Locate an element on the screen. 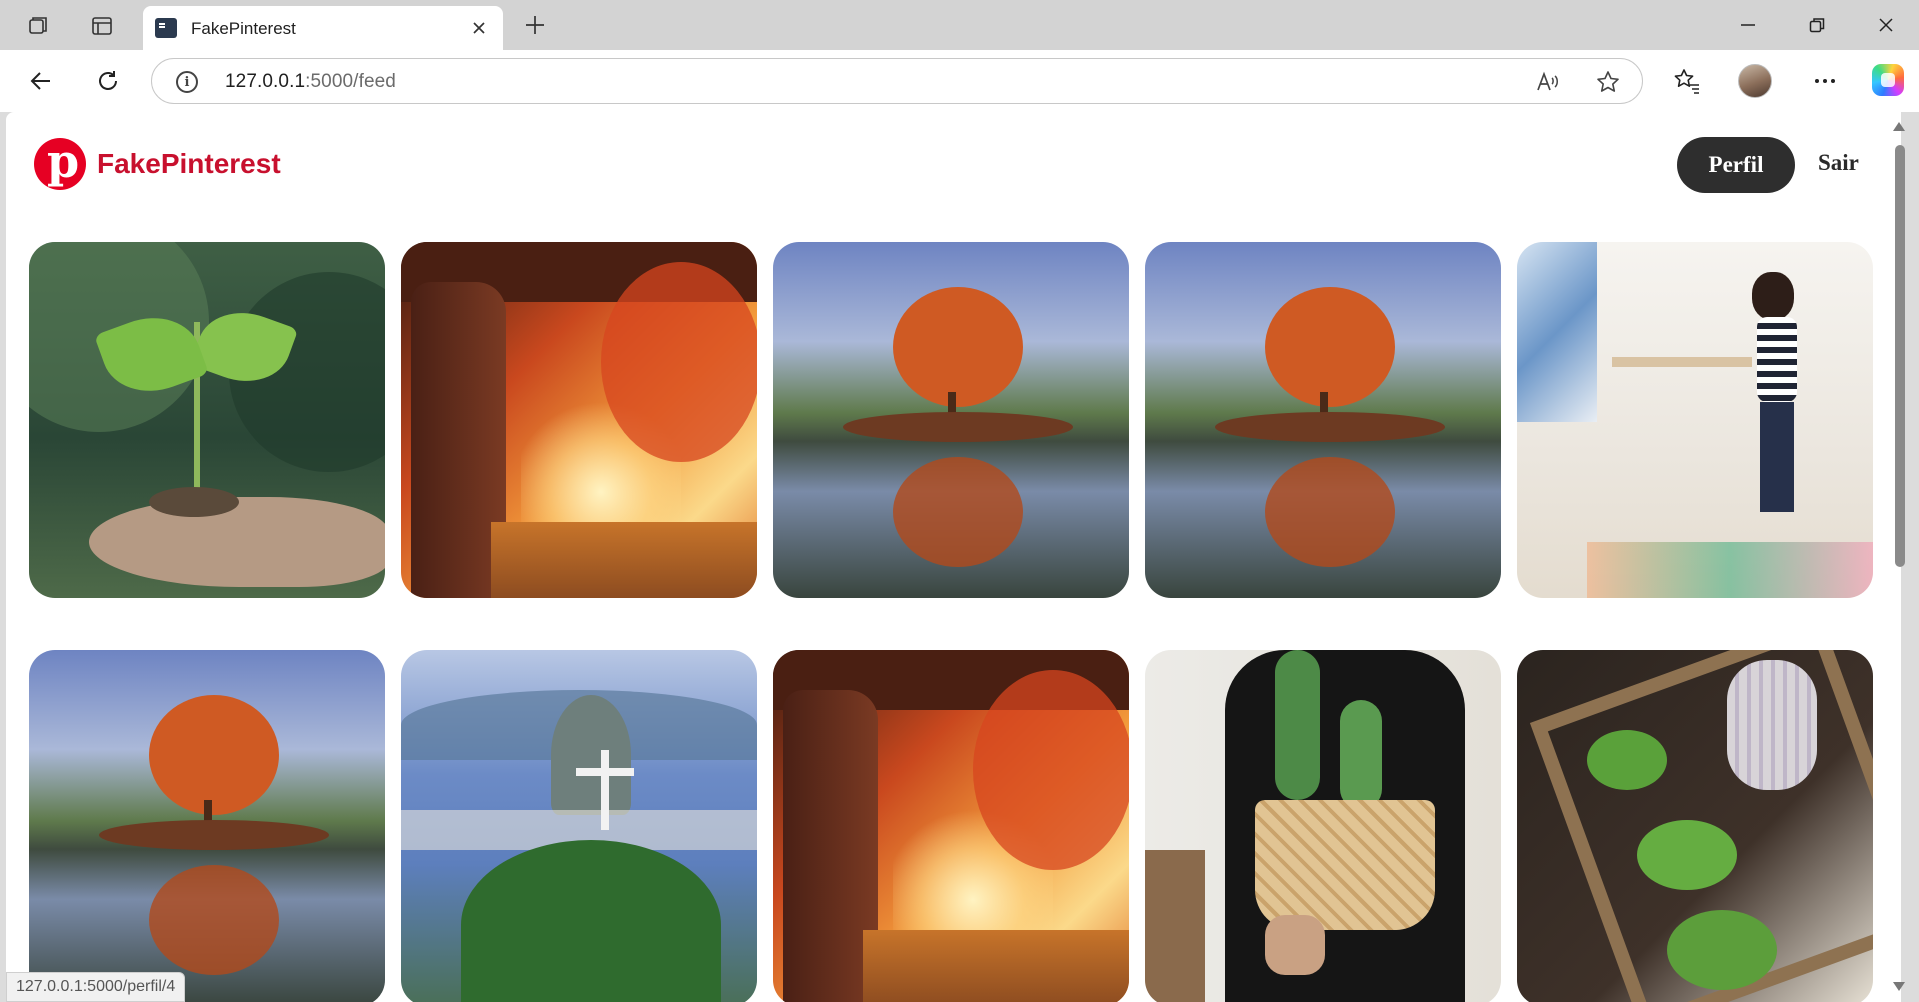 Image resolution: width=1919 pixels, height=1002 pixels. favorite-star-icon is located at coordinates (1608, 82).